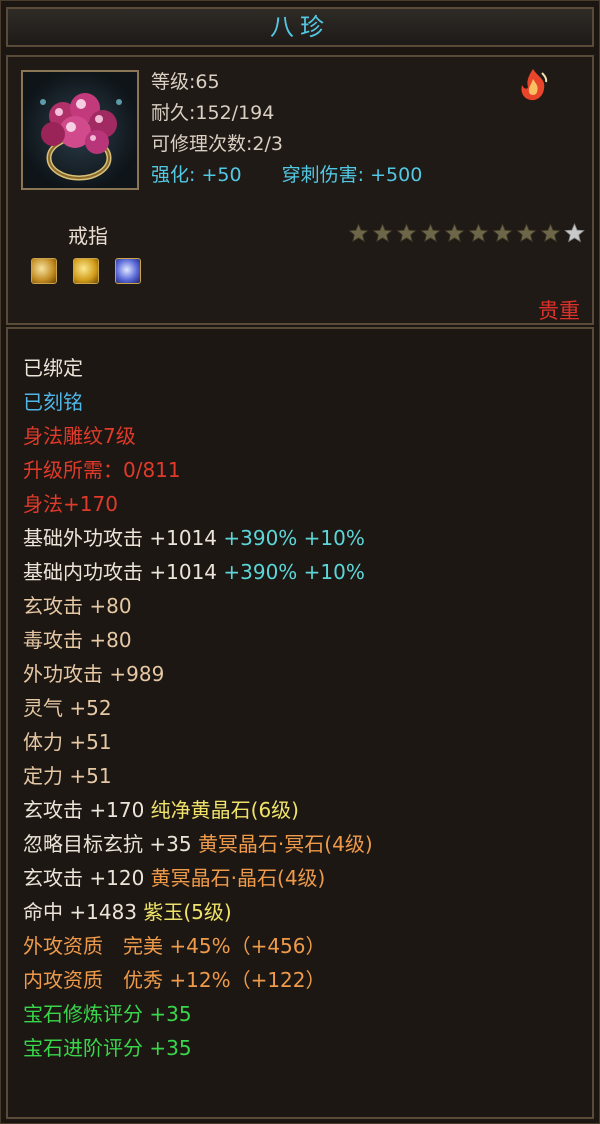  What do you see at coordinates (67, 742) in the screenshot?
I see `stamina-stat: 体力 +51` at bounding box center [67, 742].